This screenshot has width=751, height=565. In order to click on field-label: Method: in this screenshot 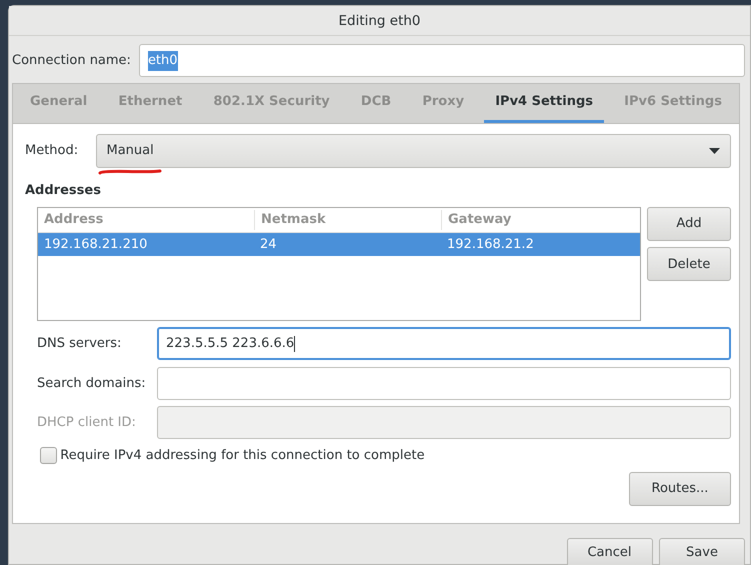, I will do `click(52, 151)`.